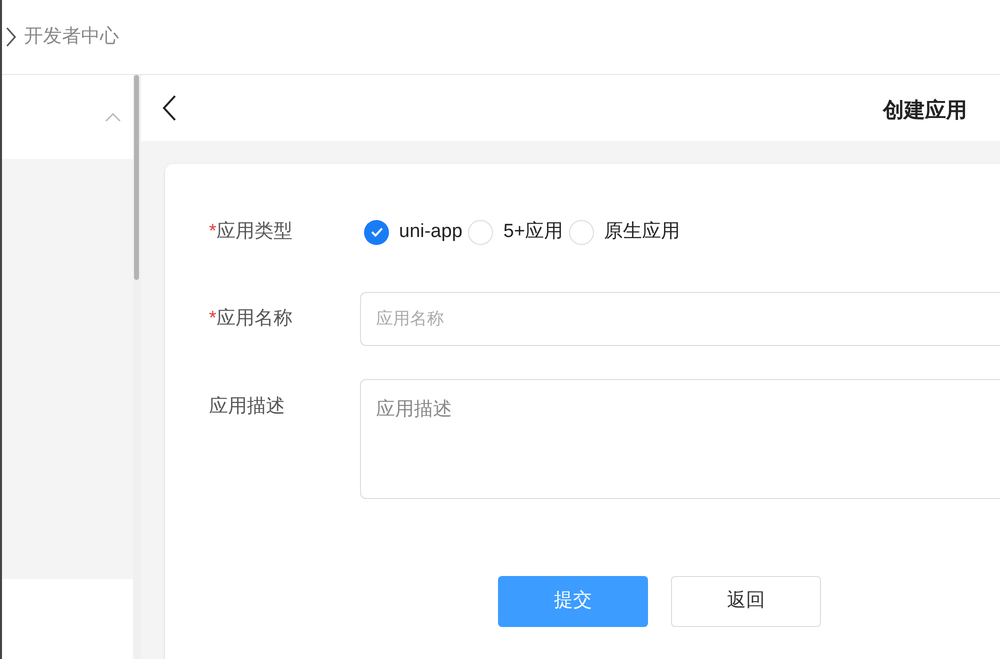  I want to click on chevron-right-icon, so click(11, 37).